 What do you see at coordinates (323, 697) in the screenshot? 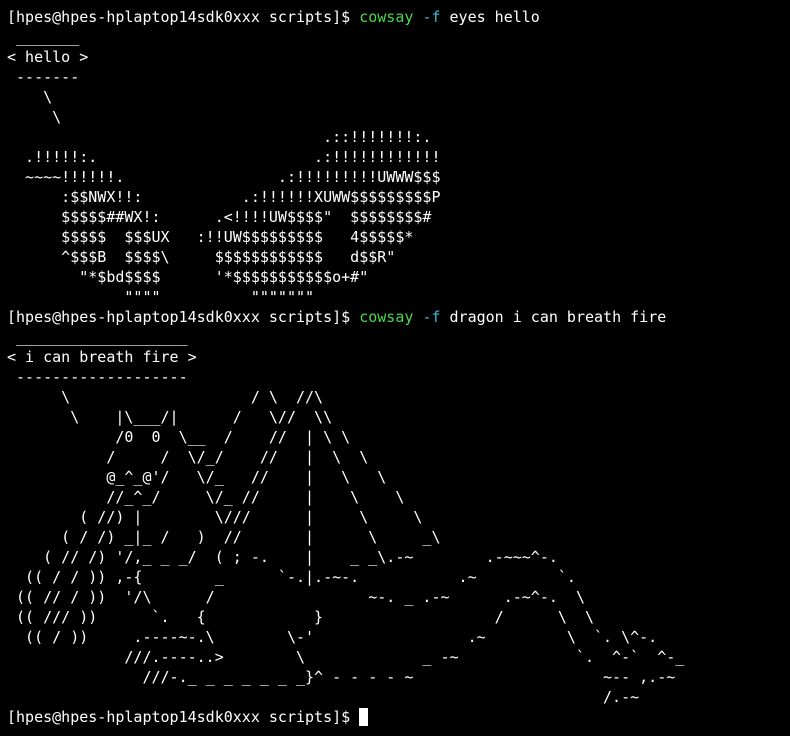
I see `output-line: /.-~` at bounding box center [323, 697].